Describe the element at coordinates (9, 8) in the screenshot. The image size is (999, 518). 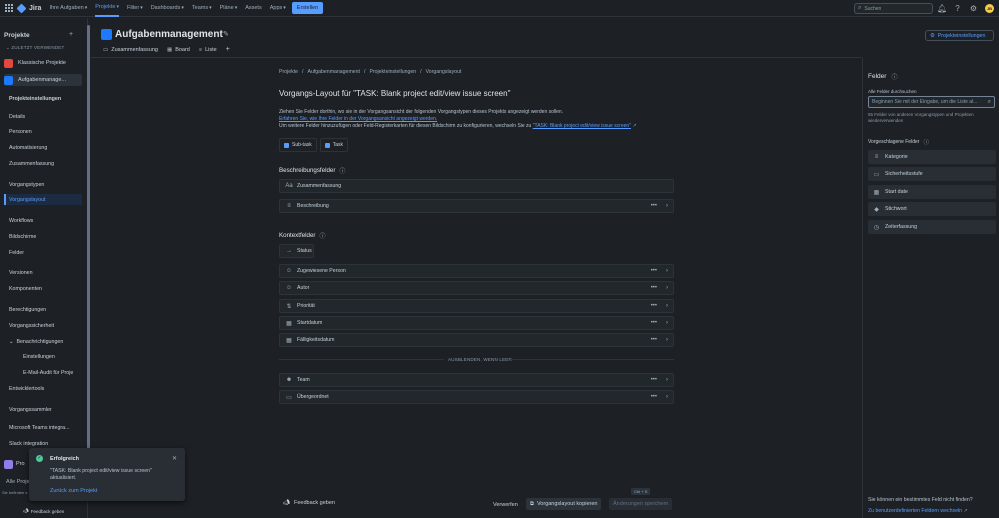
I see `app-switcher-icon` at that location.